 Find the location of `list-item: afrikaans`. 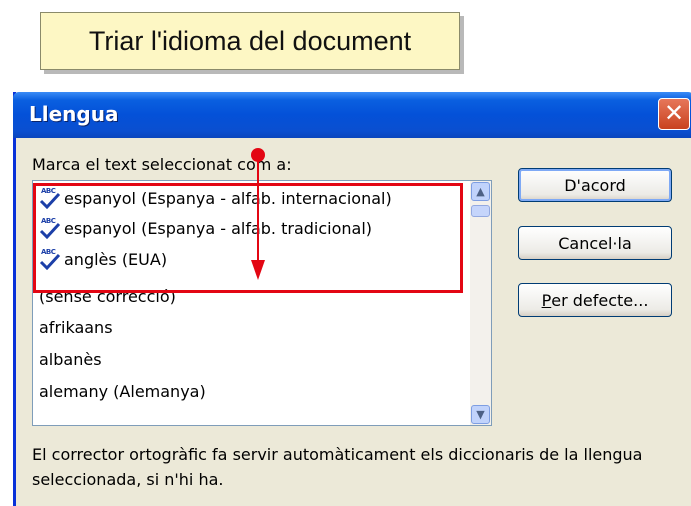

list-item: afrikaans is located at coordinates (76, 327).